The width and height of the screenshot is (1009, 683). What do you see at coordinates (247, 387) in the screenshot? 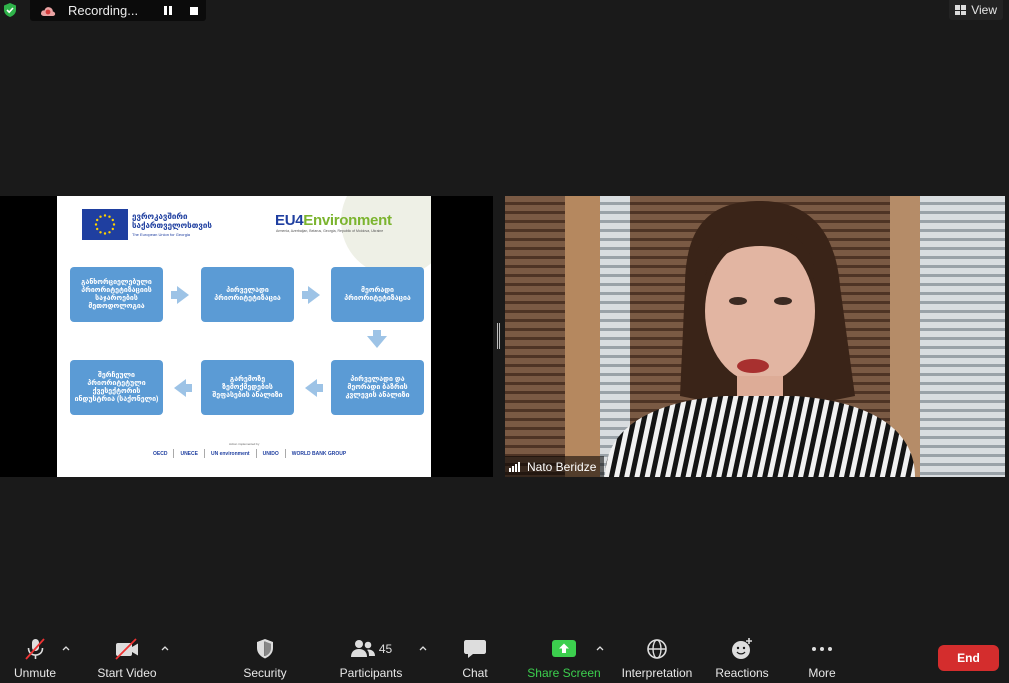
I see `flow-box-5: გარემოზე ზემოქმედების შეფასების ანალიზი` at bounding box center [247, 387].